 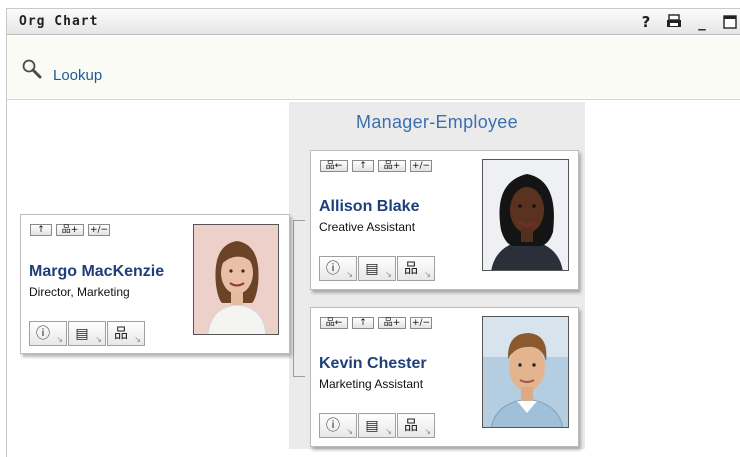 What do you see at coordinates (96, 272) in the screenshot?
I see `manager-name: Margo MacKenzie` at bounding box center [96, 272].